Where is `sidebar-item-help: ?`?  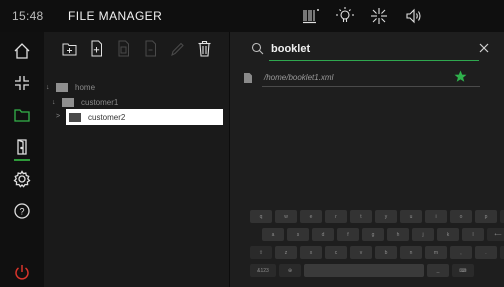
sidebar-item-help: ? is located at coordinates (22, 211).